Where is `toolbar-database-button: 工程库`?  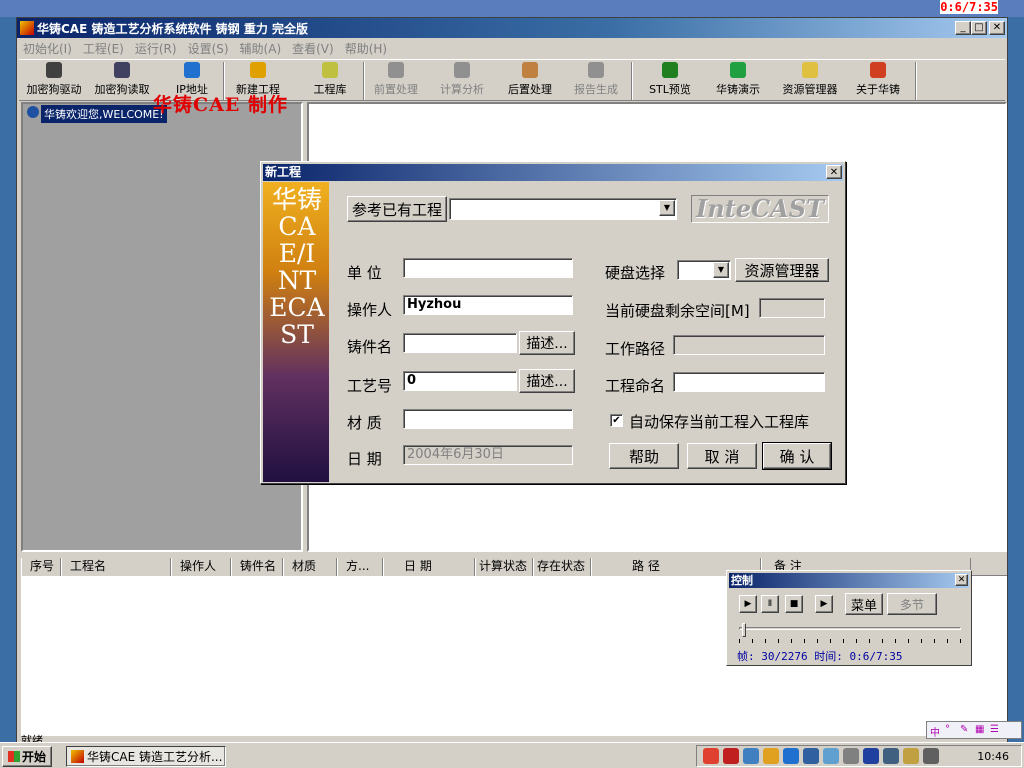 toolbar-database-button: 工程库 is located at coordinates (330, 82).